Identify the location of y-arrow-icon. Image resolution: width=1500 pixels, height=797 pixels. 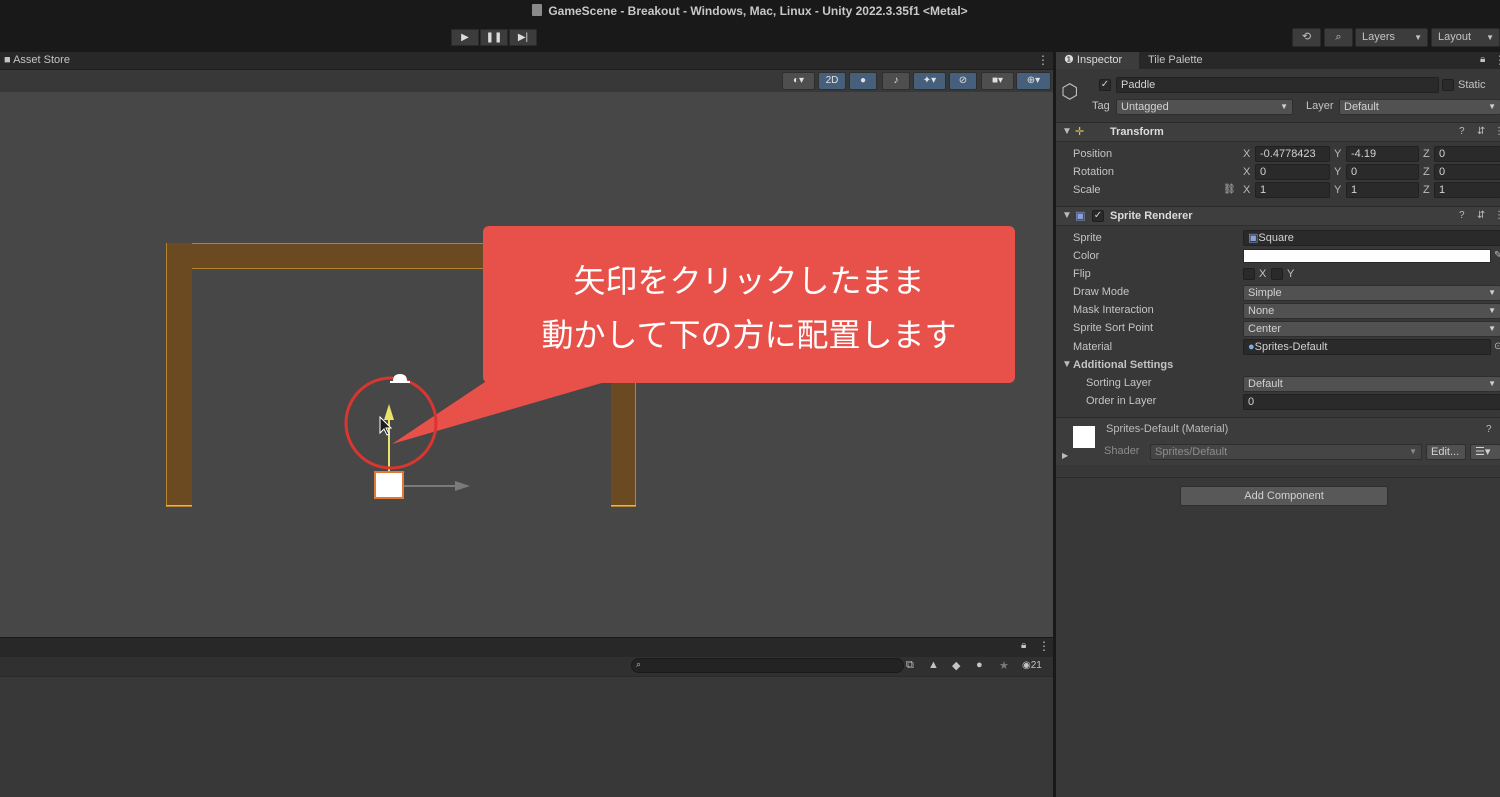
(389, 412).